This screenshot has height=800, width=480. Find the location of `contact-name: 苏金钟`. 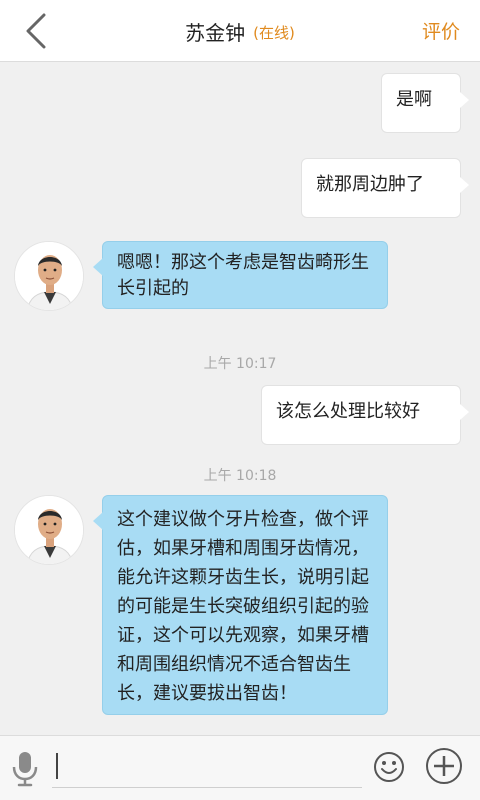

contact-name: 苏金钟 is located at coordinates (215, 32).